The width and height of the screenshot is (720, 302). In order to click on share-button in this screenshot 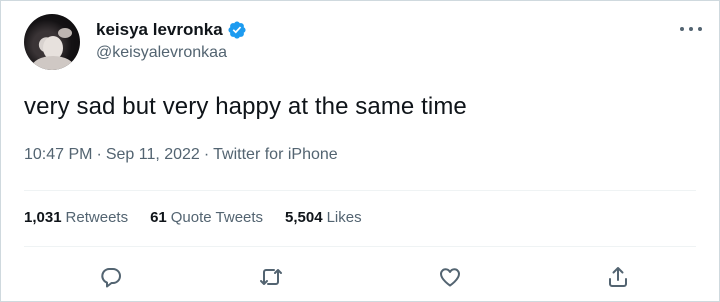, I will do `click(618, 277)`.